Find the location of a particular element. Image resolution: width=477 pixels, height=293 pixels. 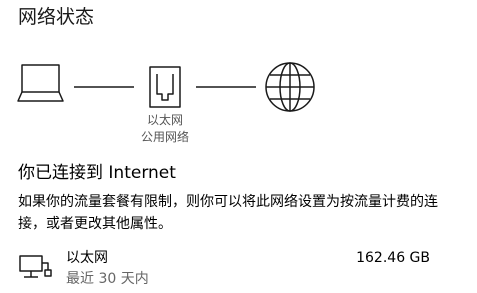

connection-status-title: 你已连接到 Internet is located at coordinates (97, 173).